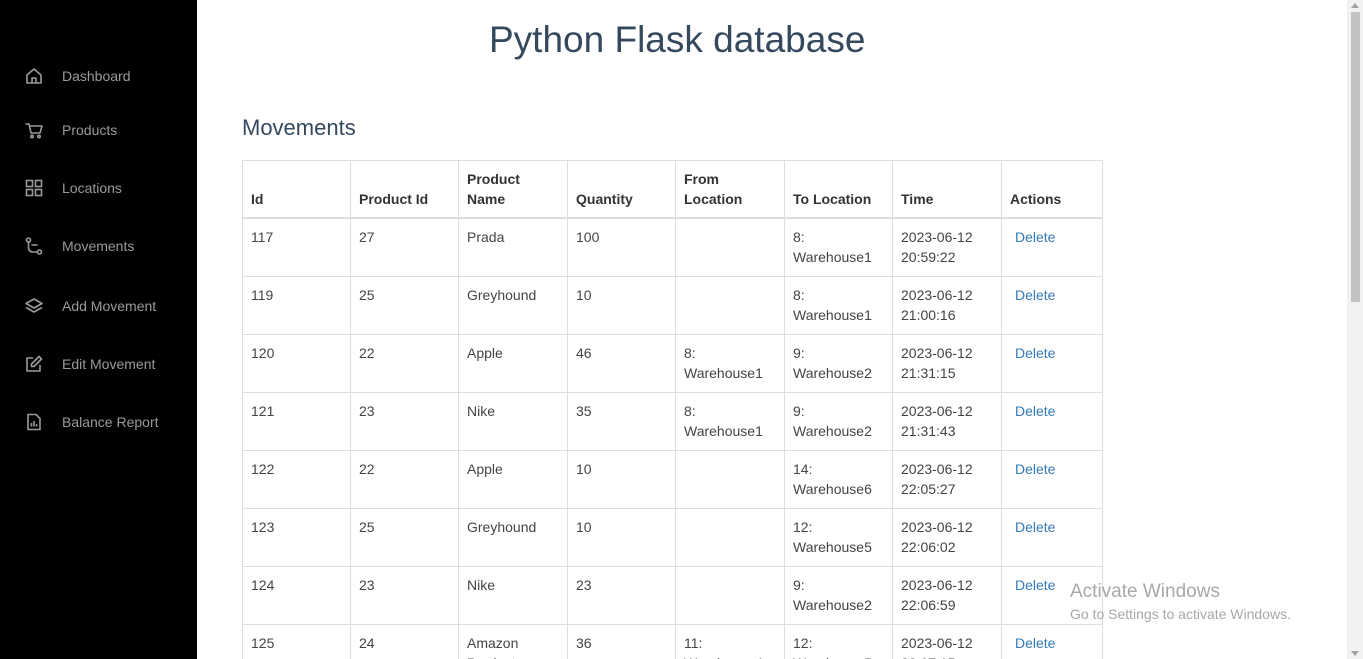 Image resolution: width=1363 pixels, height=659 pixels. Describe the element at coordinates (947, 247) in the screenshot. I see `cell-time: 2023-06-12 20:59:22` at that location.